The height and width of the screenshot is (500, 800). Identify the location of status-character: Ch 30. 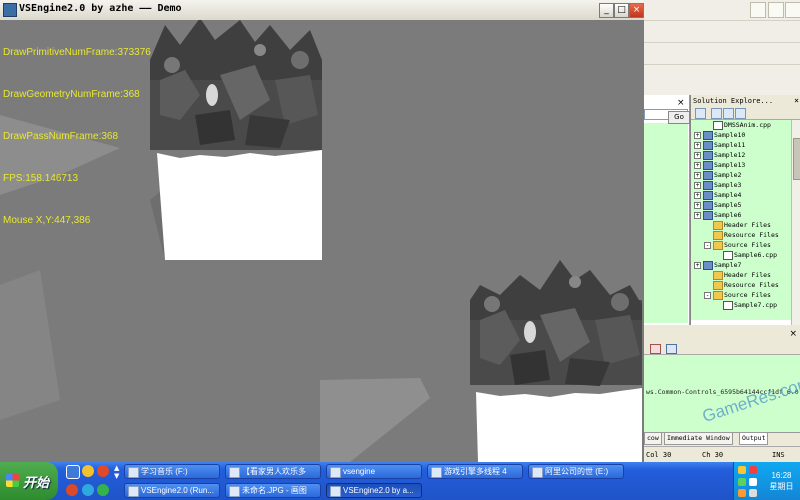
(713, 455).